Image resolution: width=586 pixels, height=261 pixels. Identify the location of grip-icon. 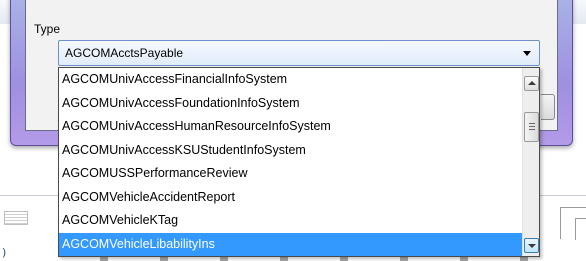
(532, 127).